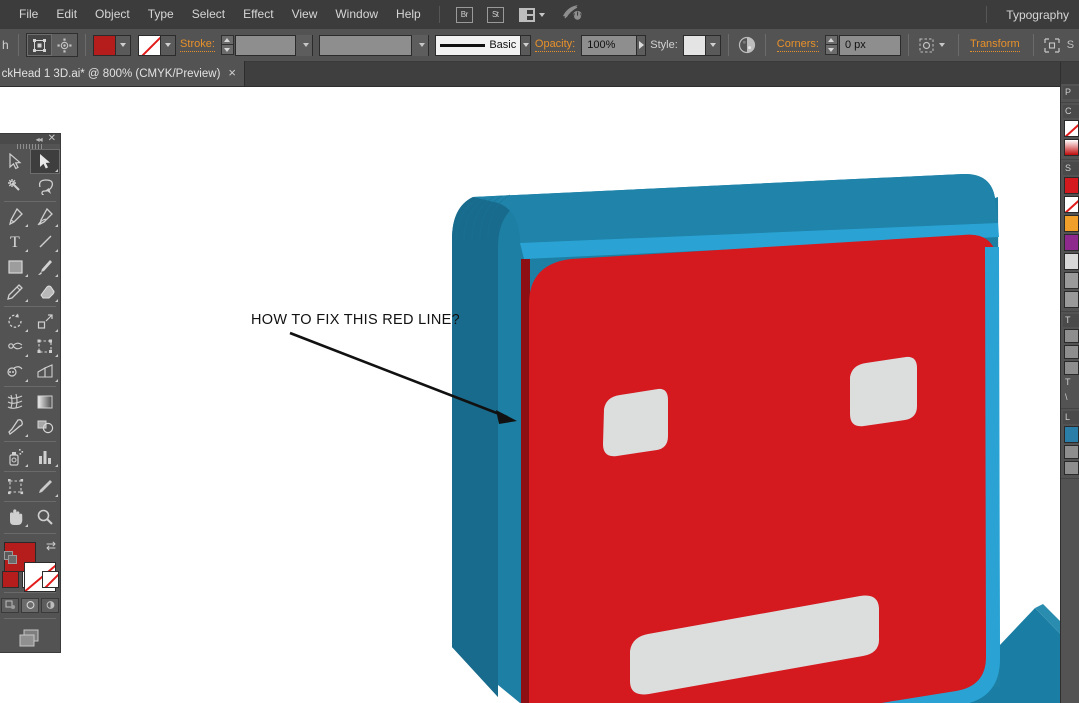 This screenshot has height=703, width=1079. What do you see at coordinates (694, 45) in the screenshot?
I see `graphic-style-swatch` at bounding box center [694, 45].